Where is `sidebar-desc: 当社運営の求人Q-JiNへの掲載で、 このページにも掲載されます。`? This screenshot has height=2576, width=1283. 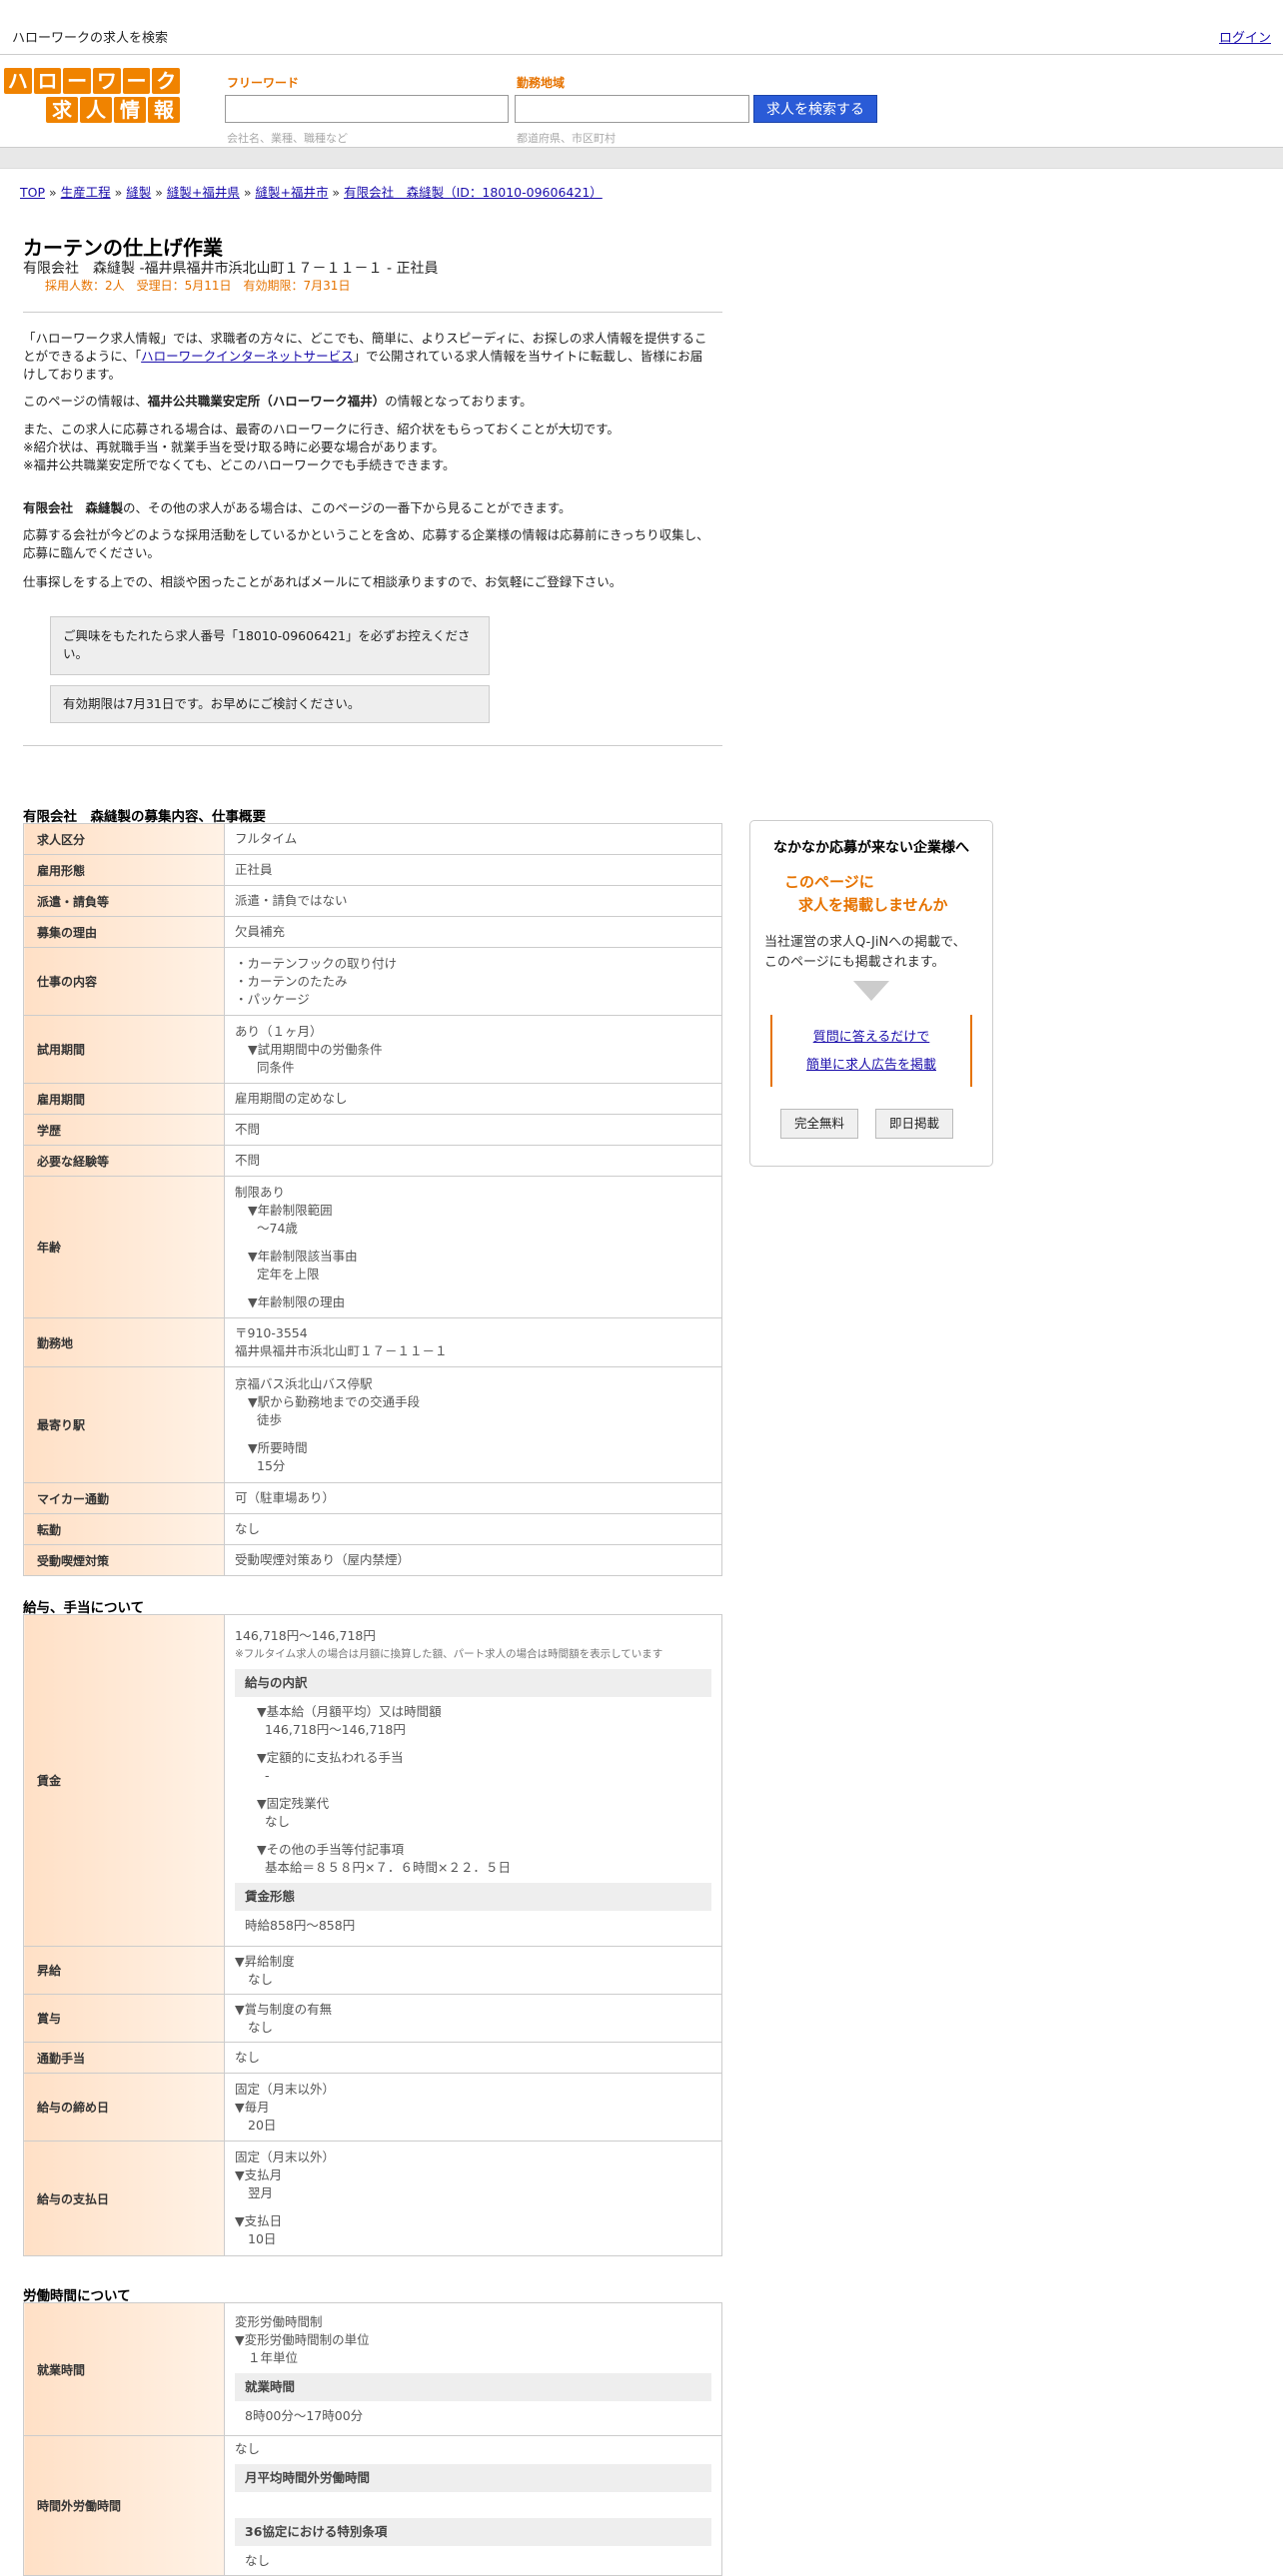 sidebar-desc: 当社運営の求人Q-JiNへの掲載で、 このページにも掲載されます。 is located at coordinates (865, 953).